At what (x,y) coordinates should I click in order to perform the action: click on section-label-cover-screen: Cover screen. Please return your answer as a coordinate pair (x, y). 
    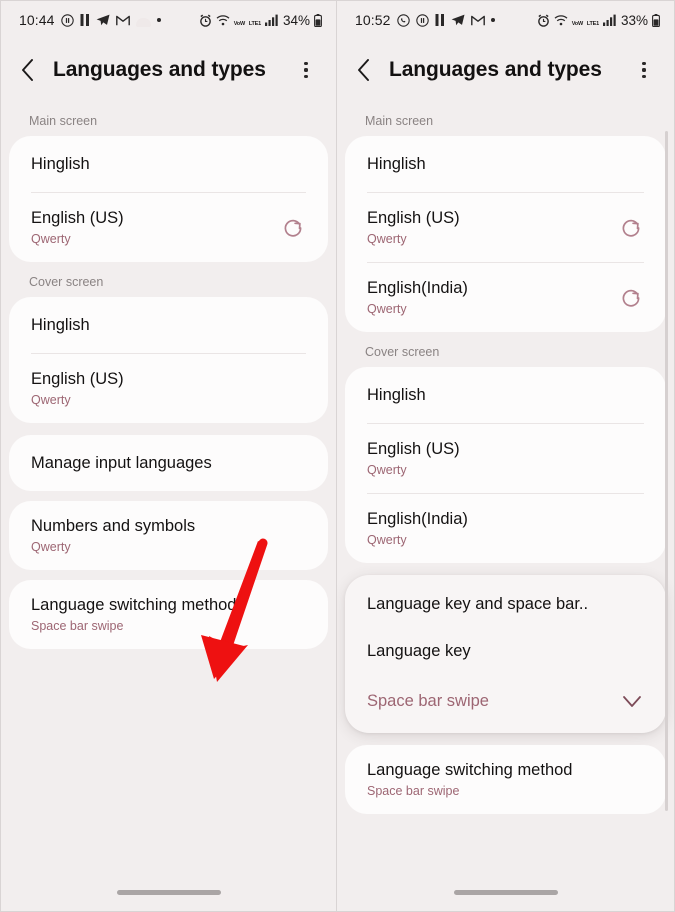
    Looking at the image, I should click on (402, 352).